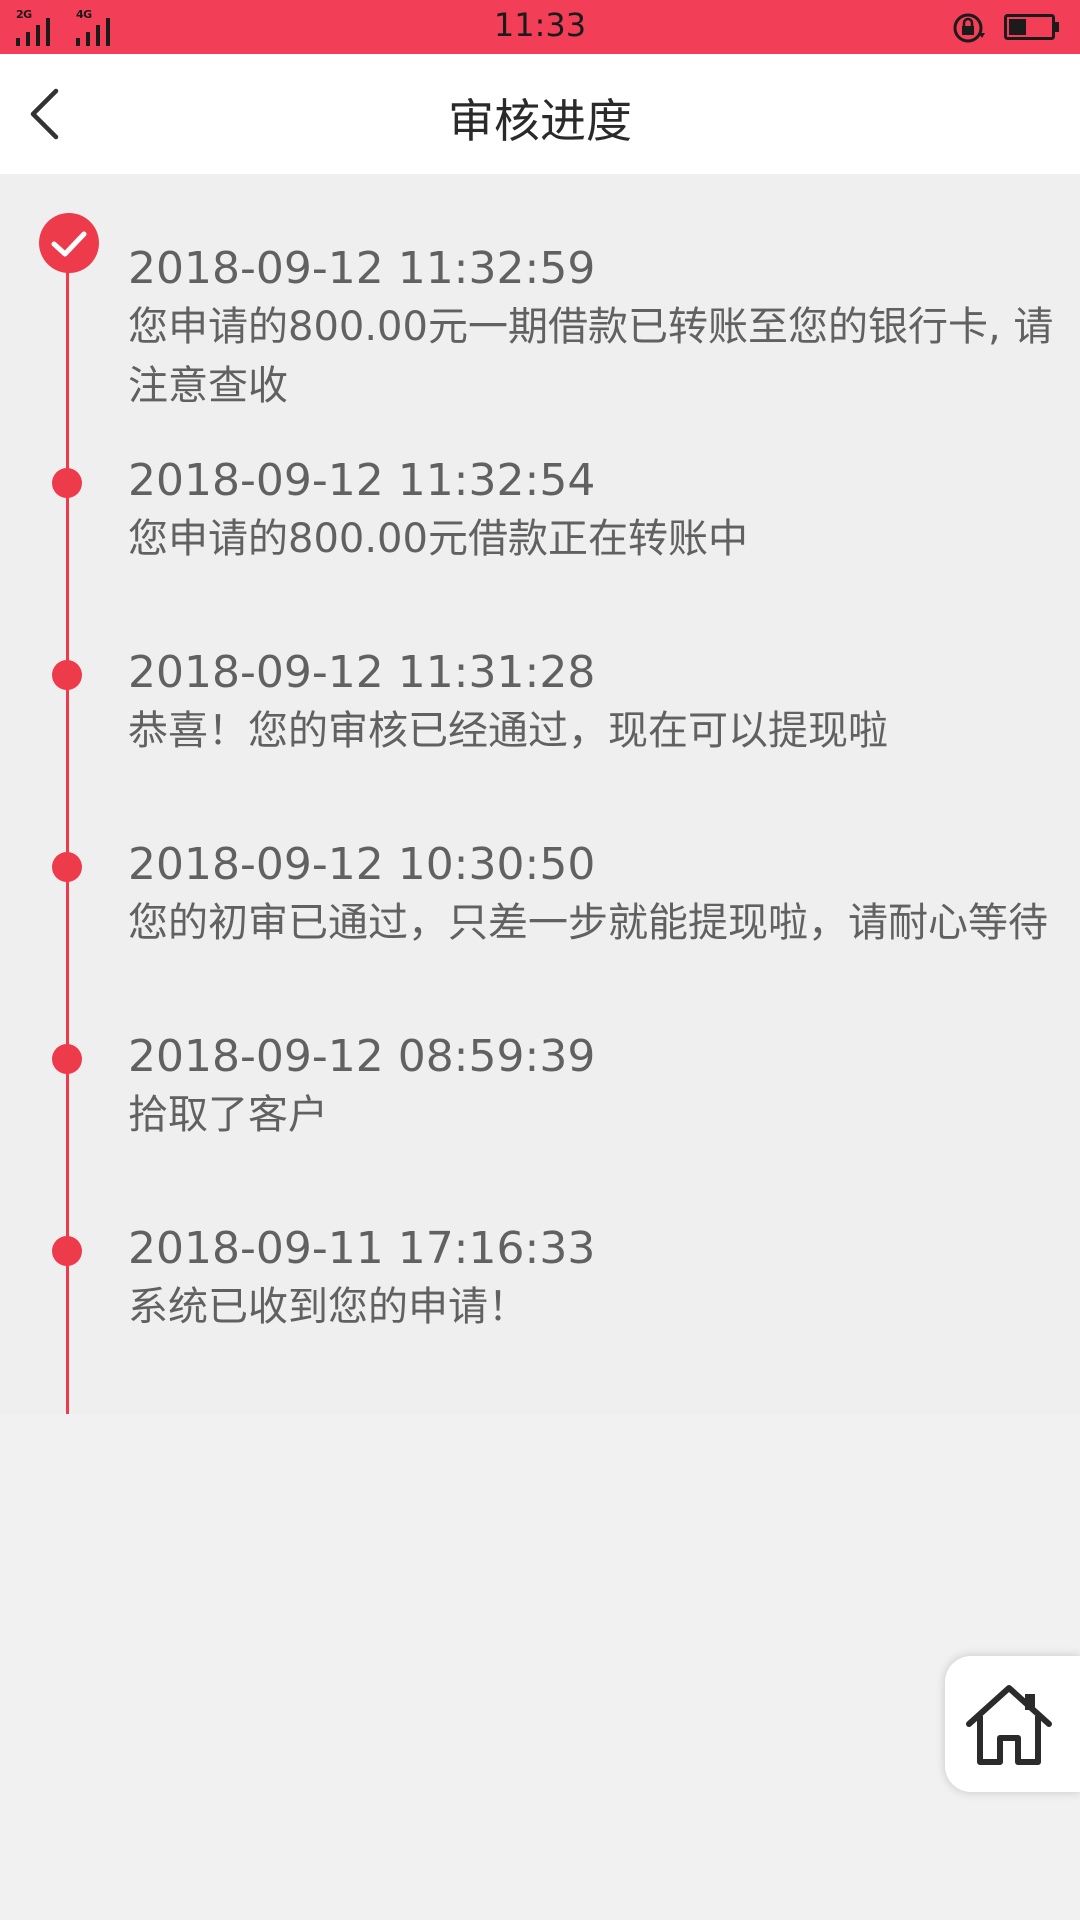 This screenshot has height=1920, width=1080. What do you see at coordinates (603, 1278) in the screenshot?
I see `timeline-item: 2018-09-11 17:16:33 系统已收到您的申请！` at bounding box center [603, 1278].